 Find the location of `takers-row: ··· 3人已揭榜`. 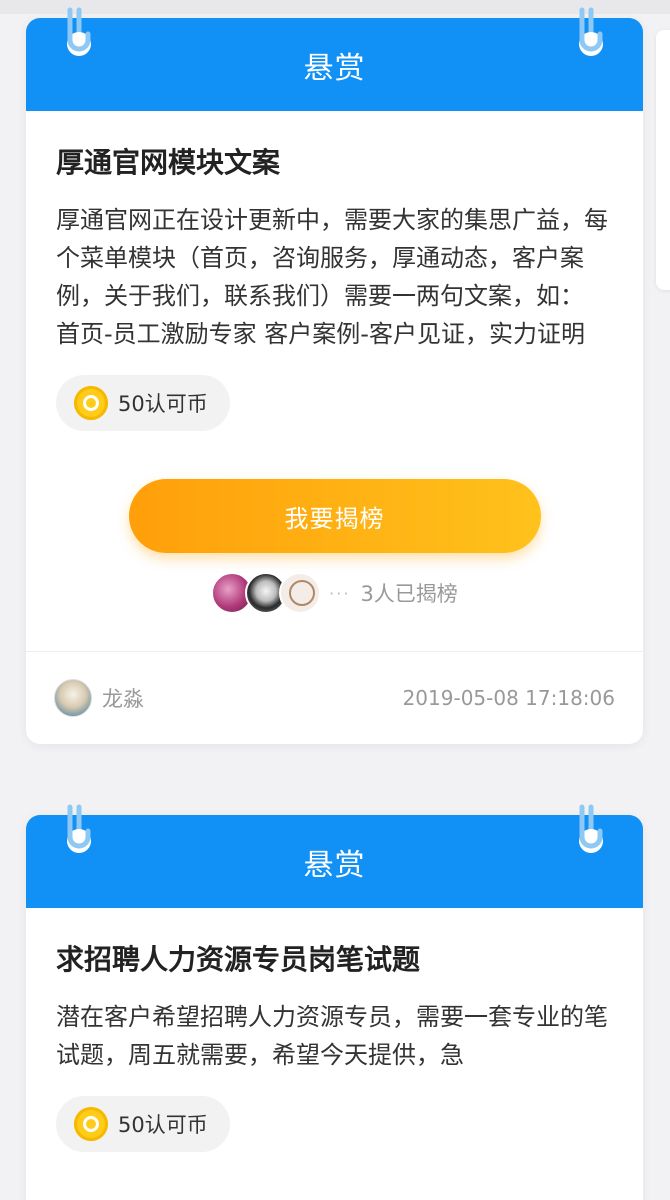

takers-row: ··· 3人已揭榜 is located at coordinates (334, 593).